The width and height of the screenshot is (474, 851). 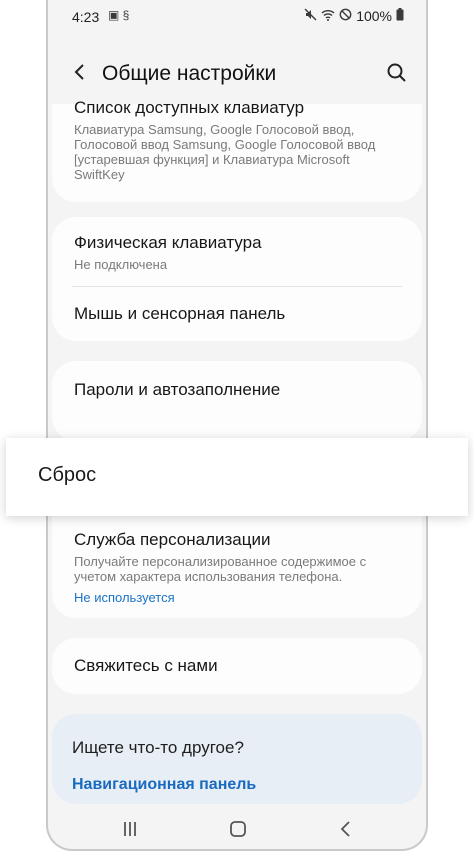 I want to click on physical-keyboard-item: Физическая клавиатура Не подключена, so click(x=237, y=252).